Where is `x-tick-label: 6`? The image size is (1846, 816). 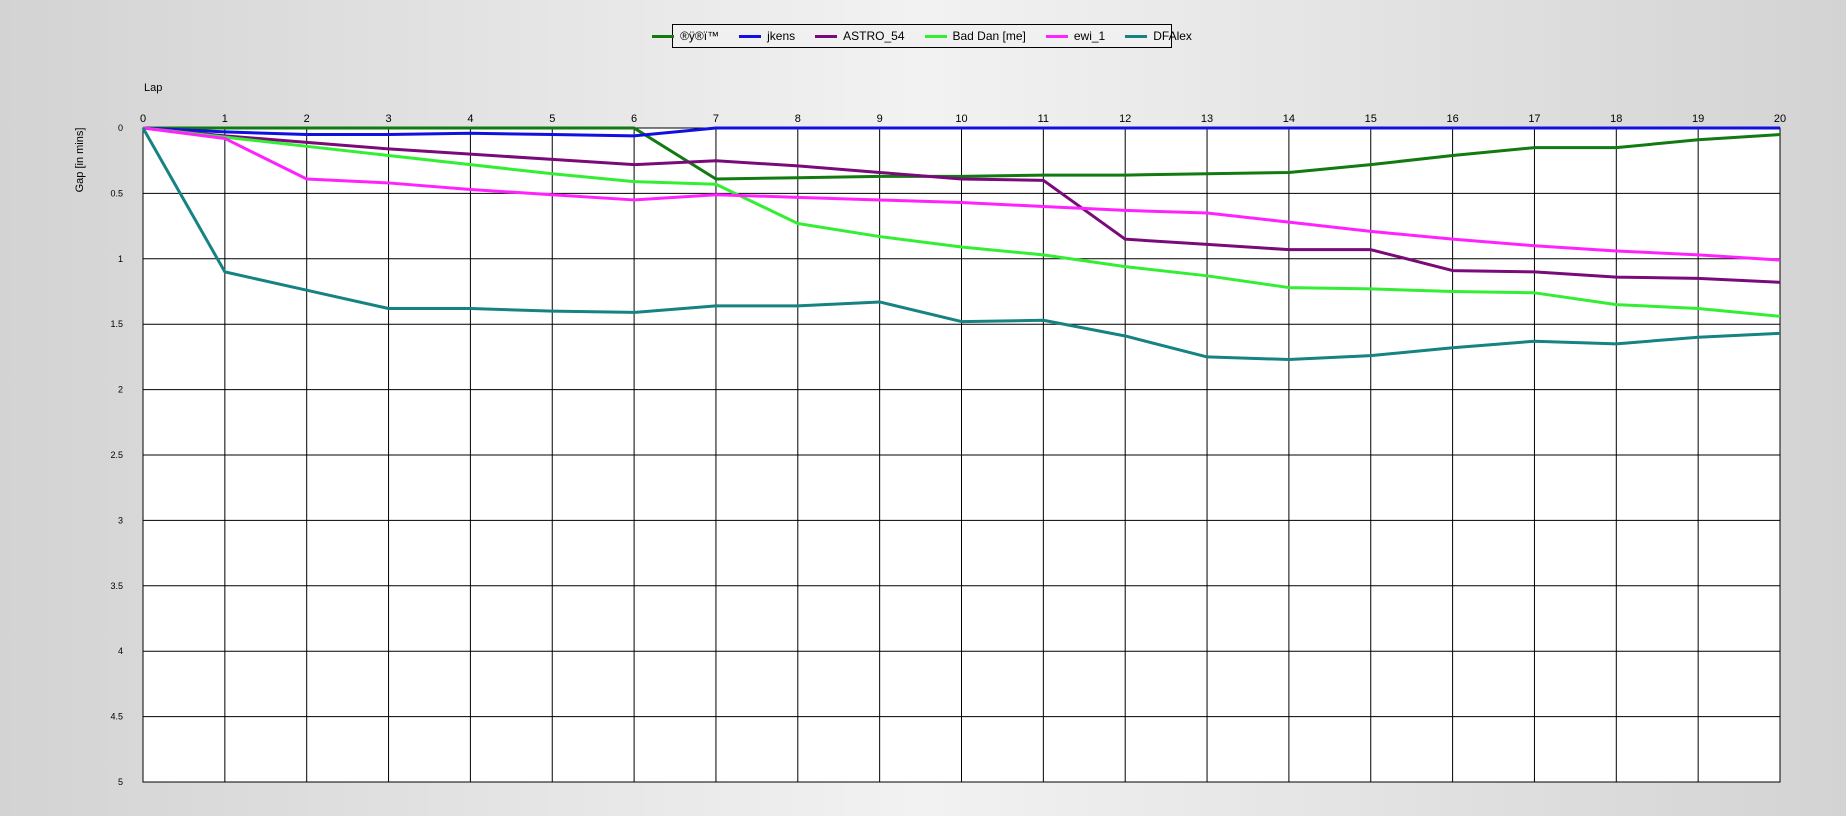
x-tick-label: 6 is located at coordinates (634, 119).